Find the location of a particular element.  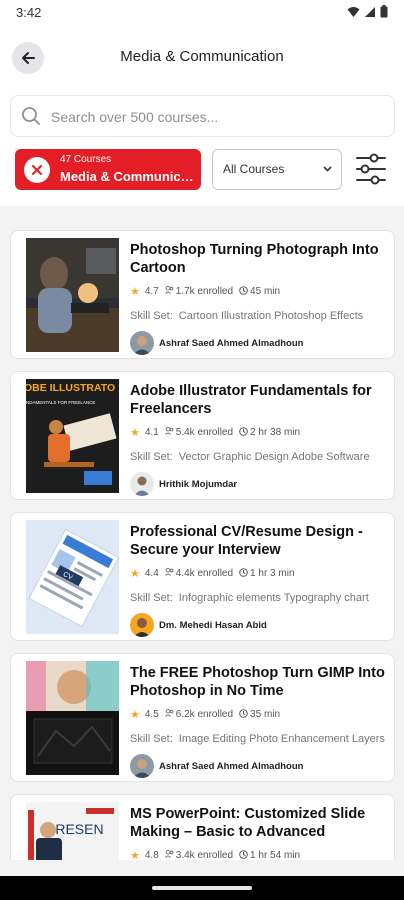

search-box is located at coordinates (202, 116).